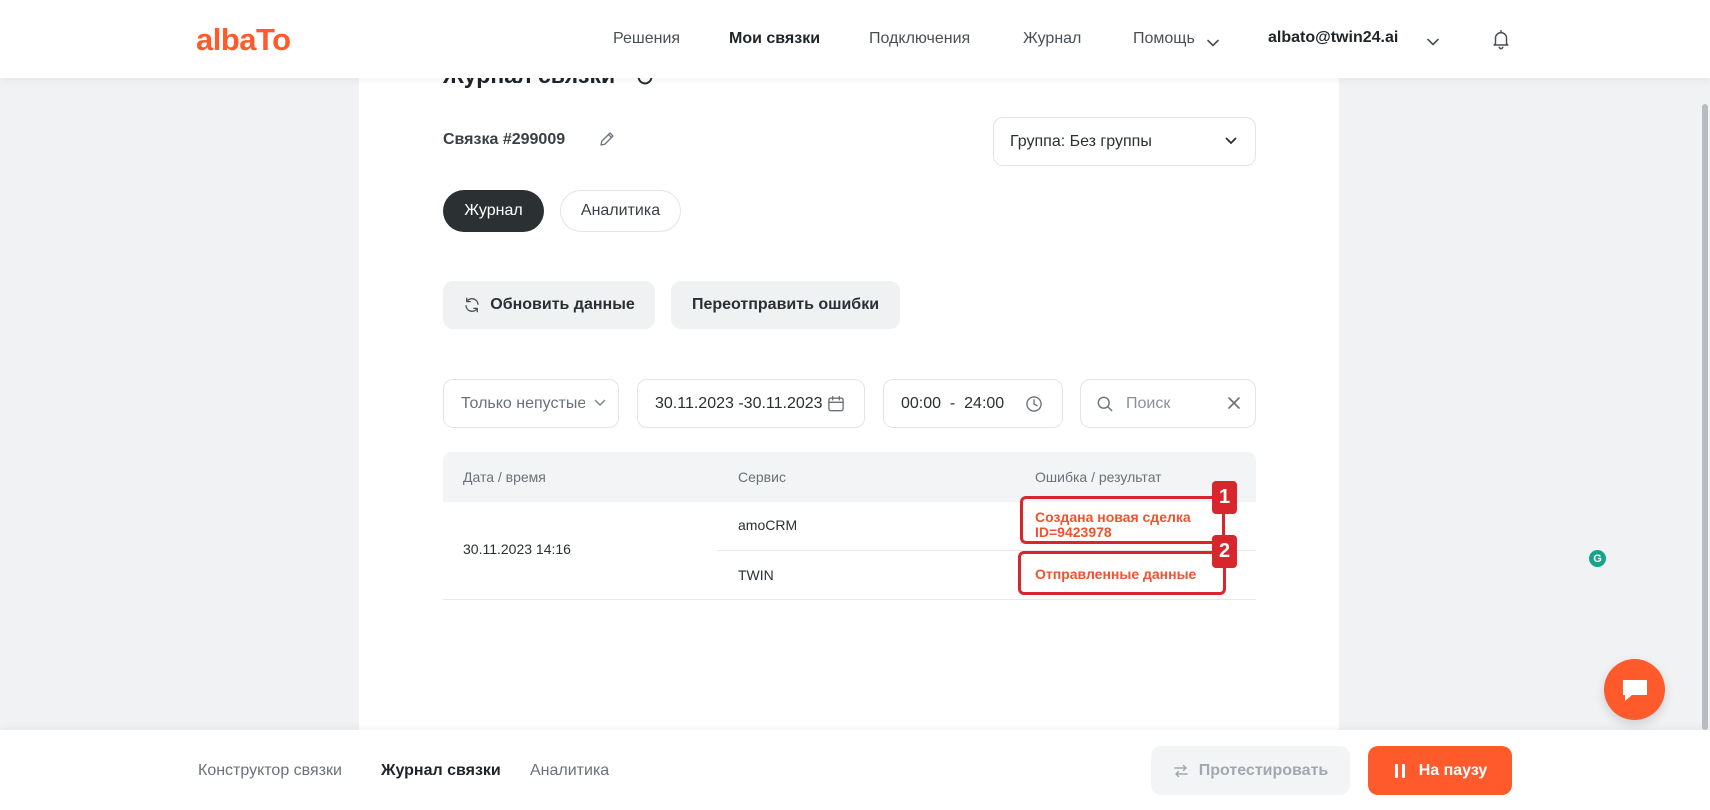 The height and width of the screenshot is (810, 1710). What do you see at coordinates (562, 304) in the screenshot?
I see `refresh-data-label: Обновить данные` at bounding box center [562, 304].